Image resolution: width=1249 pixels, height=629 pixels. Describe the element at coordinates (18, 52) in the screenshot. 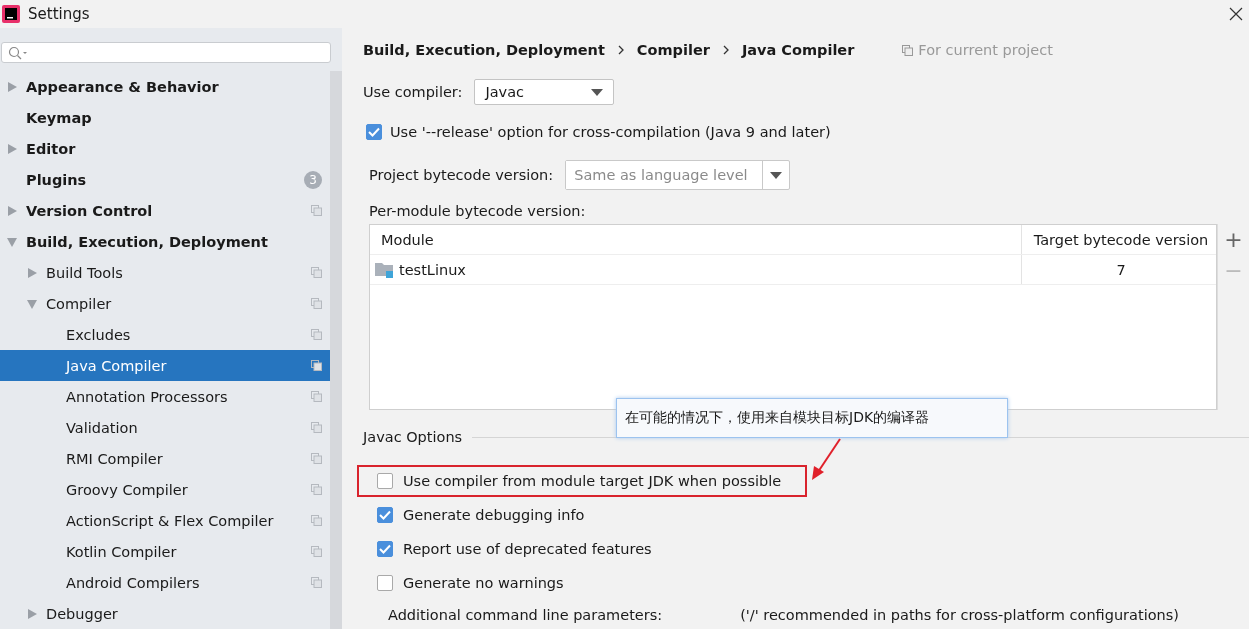

I see `search-icon` at that location.